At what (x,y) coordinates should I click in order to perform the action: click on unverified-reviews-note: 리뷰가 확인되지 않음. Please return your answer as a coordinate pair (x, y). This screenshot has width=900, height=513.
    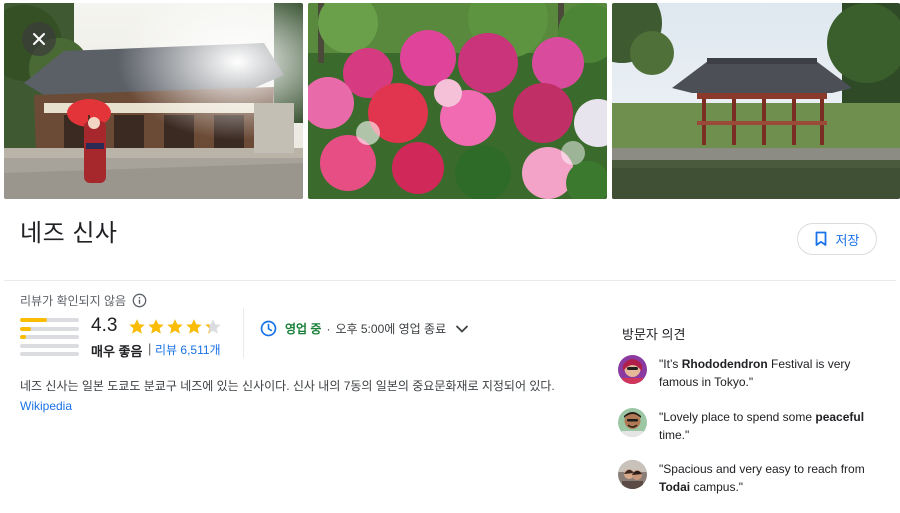
    Looking at the image, I should click on (83, 300).